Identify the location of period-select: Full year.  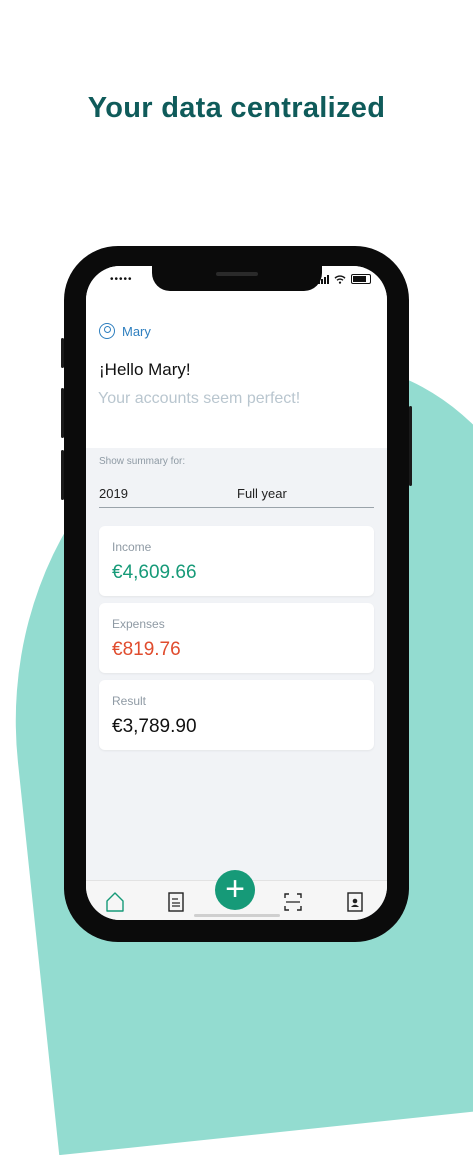
(262, 493).